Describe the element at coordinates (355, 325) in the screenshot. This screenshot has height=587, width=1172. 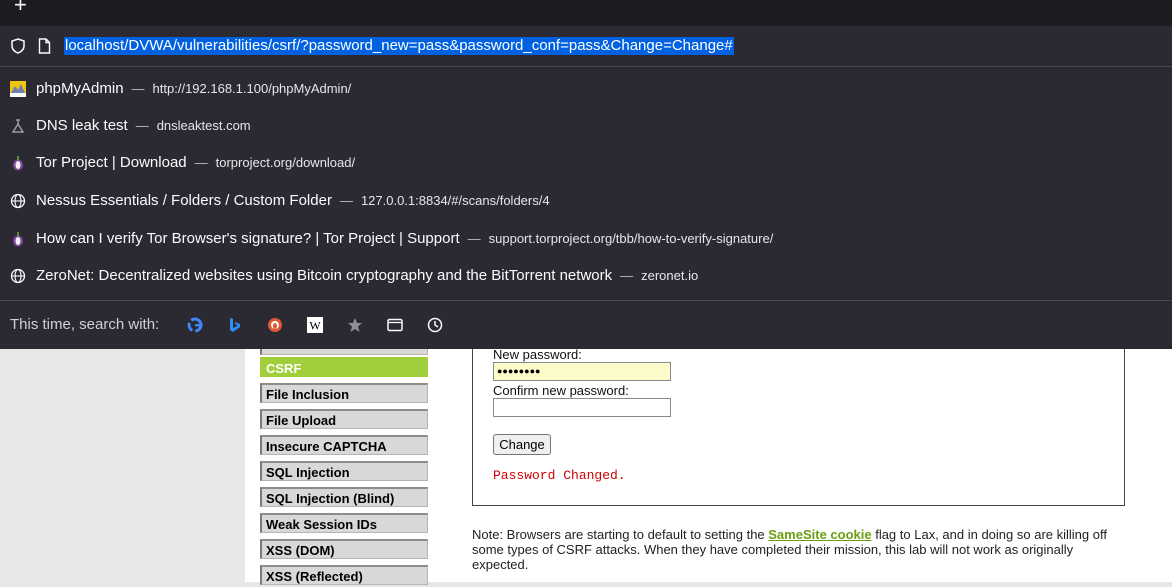
I see `bookmarks-star-icon` at that location.